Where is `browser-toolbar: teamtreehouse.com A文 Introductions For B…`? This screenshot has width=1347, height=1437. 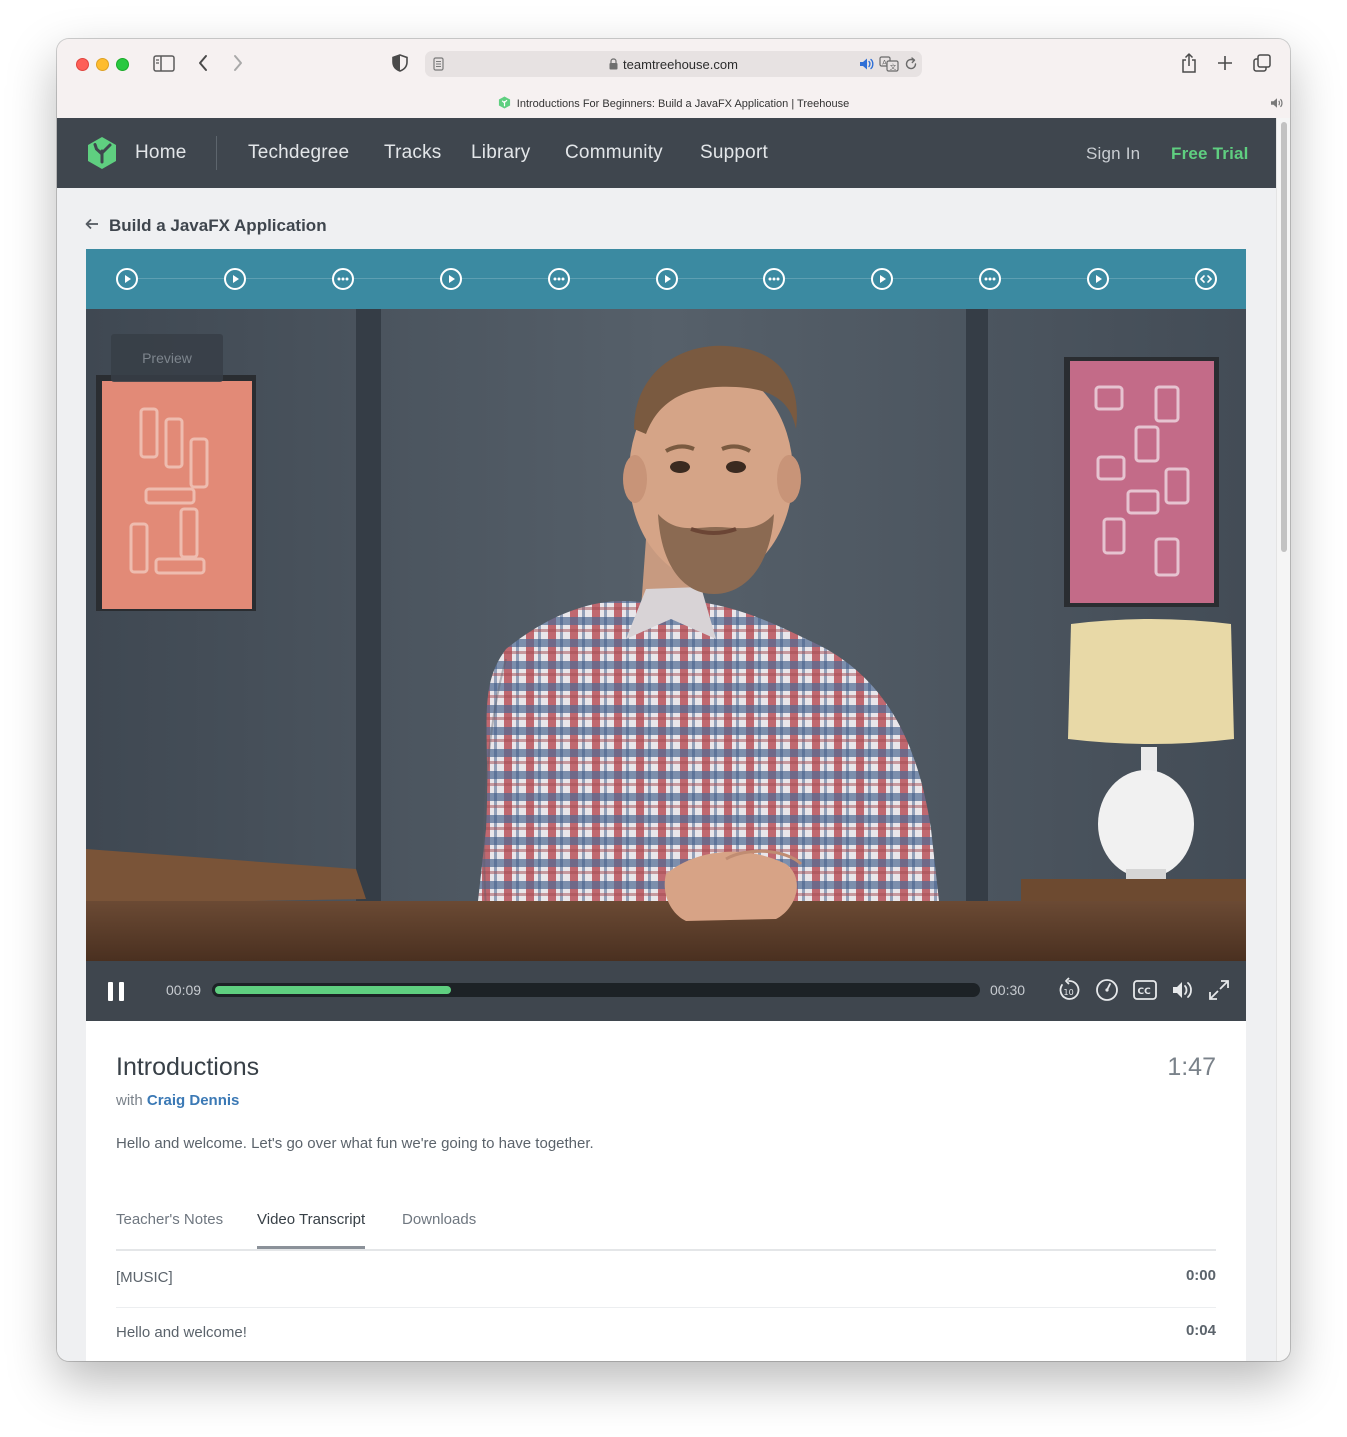
browser-toolbar: teamtreehouse.com A文 Introductions For B… is located at coordinates (673, 78).